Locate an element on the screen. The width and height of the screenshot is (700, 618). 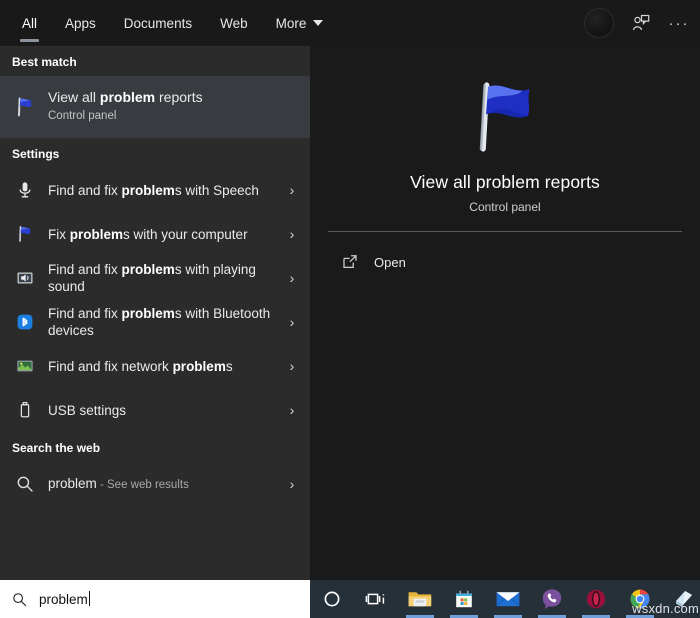
search-input-value: problem is located at coordinates (63, 599).